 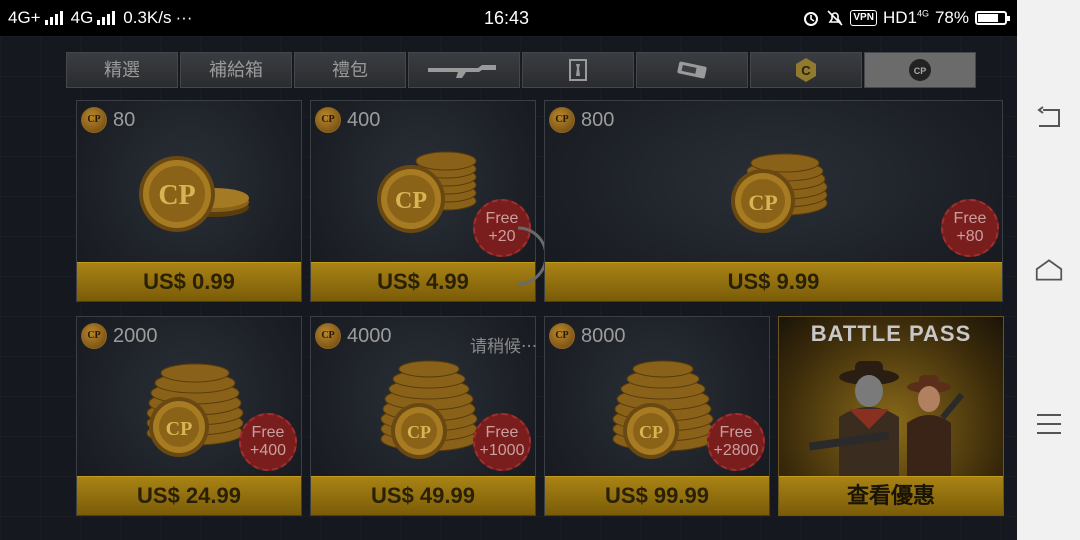 I want to click on tab-weapons, so click(x=464, y=70).